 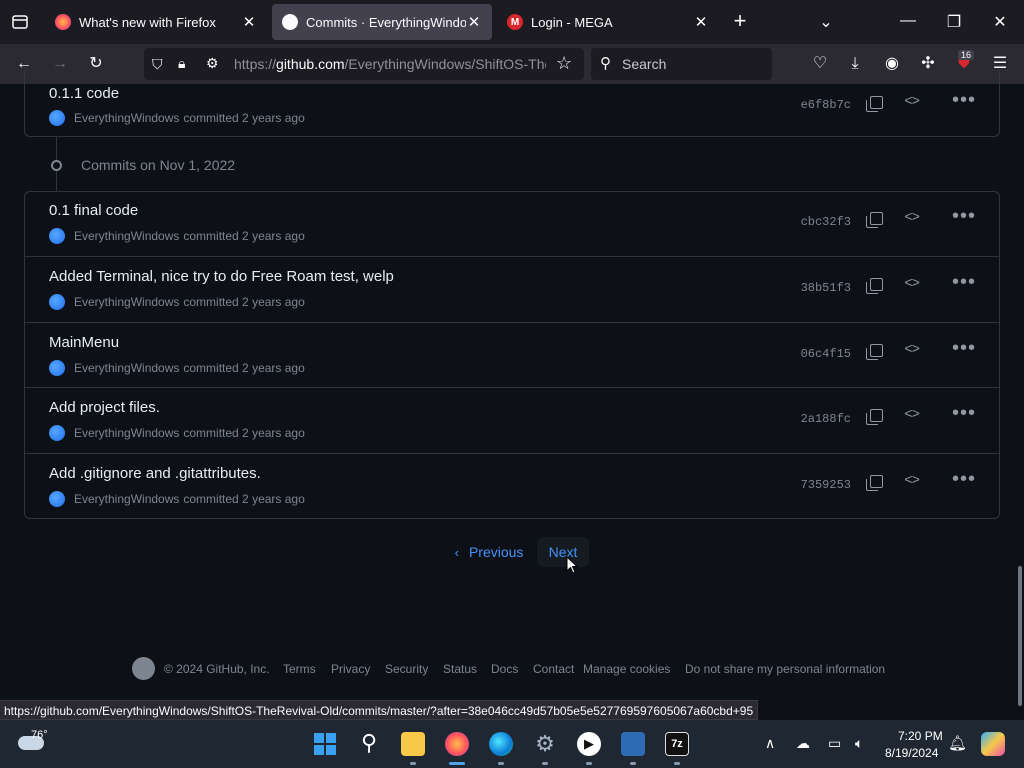 What do you see at coordinates (406, 669) in the screenshot?
I see `footer-link-security: Security` at bounding box center [406, 669].